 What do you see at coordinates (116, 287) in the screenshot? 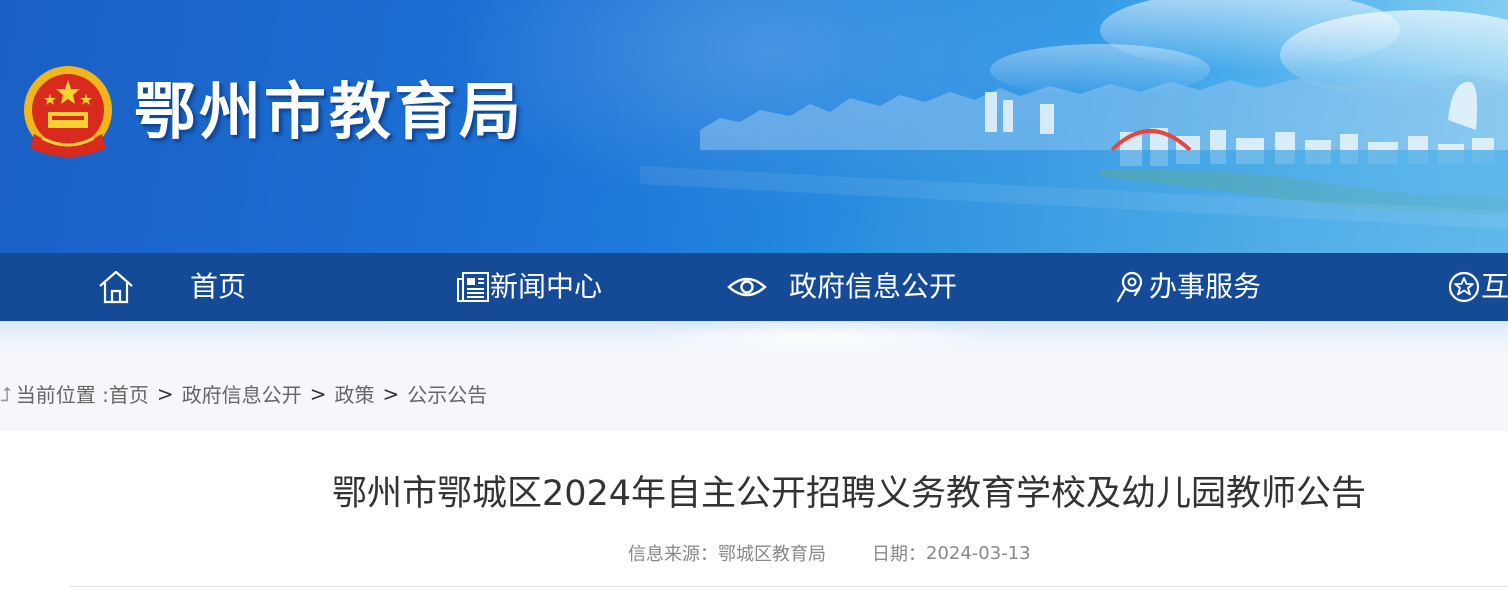
I see `home-icon` at bounding box center [116, 287].